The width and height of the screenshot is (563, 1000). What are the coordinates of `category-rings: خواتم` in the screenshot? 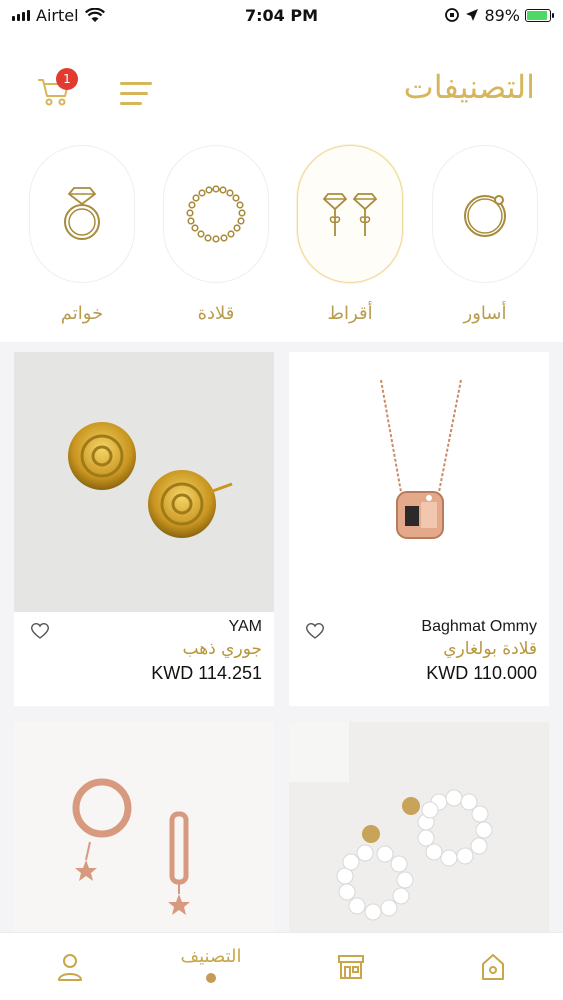 It's located at (82, 240).